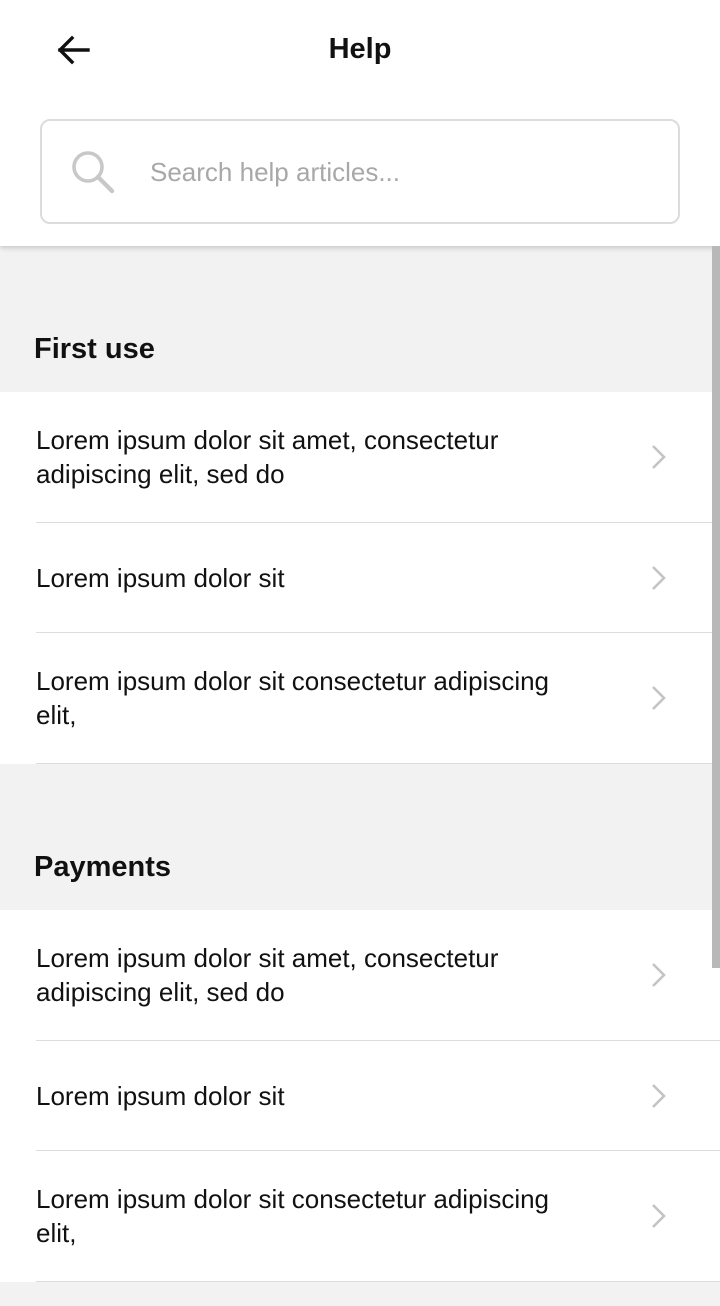  I want to click on search-input, so click(400, 172).